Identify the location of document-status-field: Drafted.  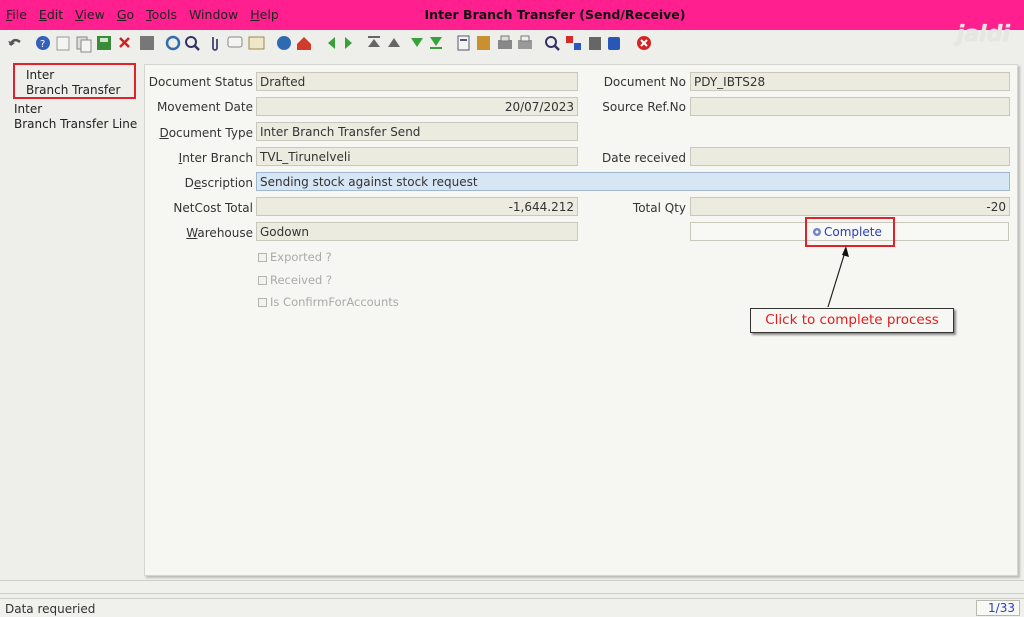
(417, 81).